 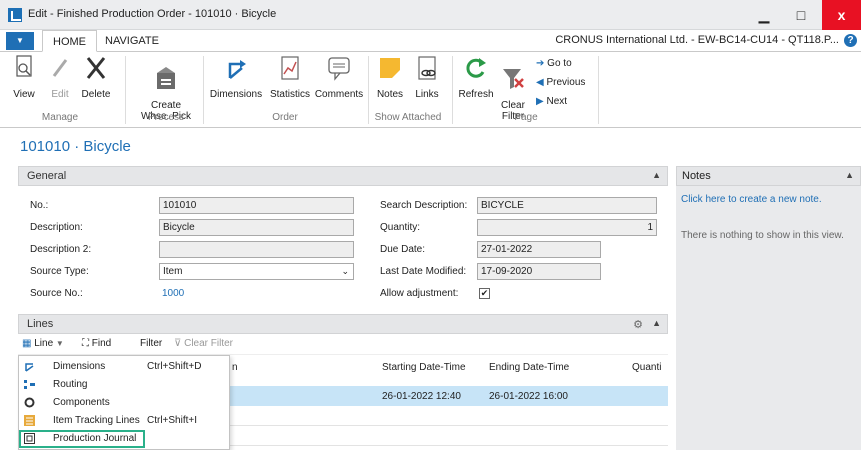 I want to click on row-starting-date-time: 26-01-2022 12:40, so click(x=421, y=396).